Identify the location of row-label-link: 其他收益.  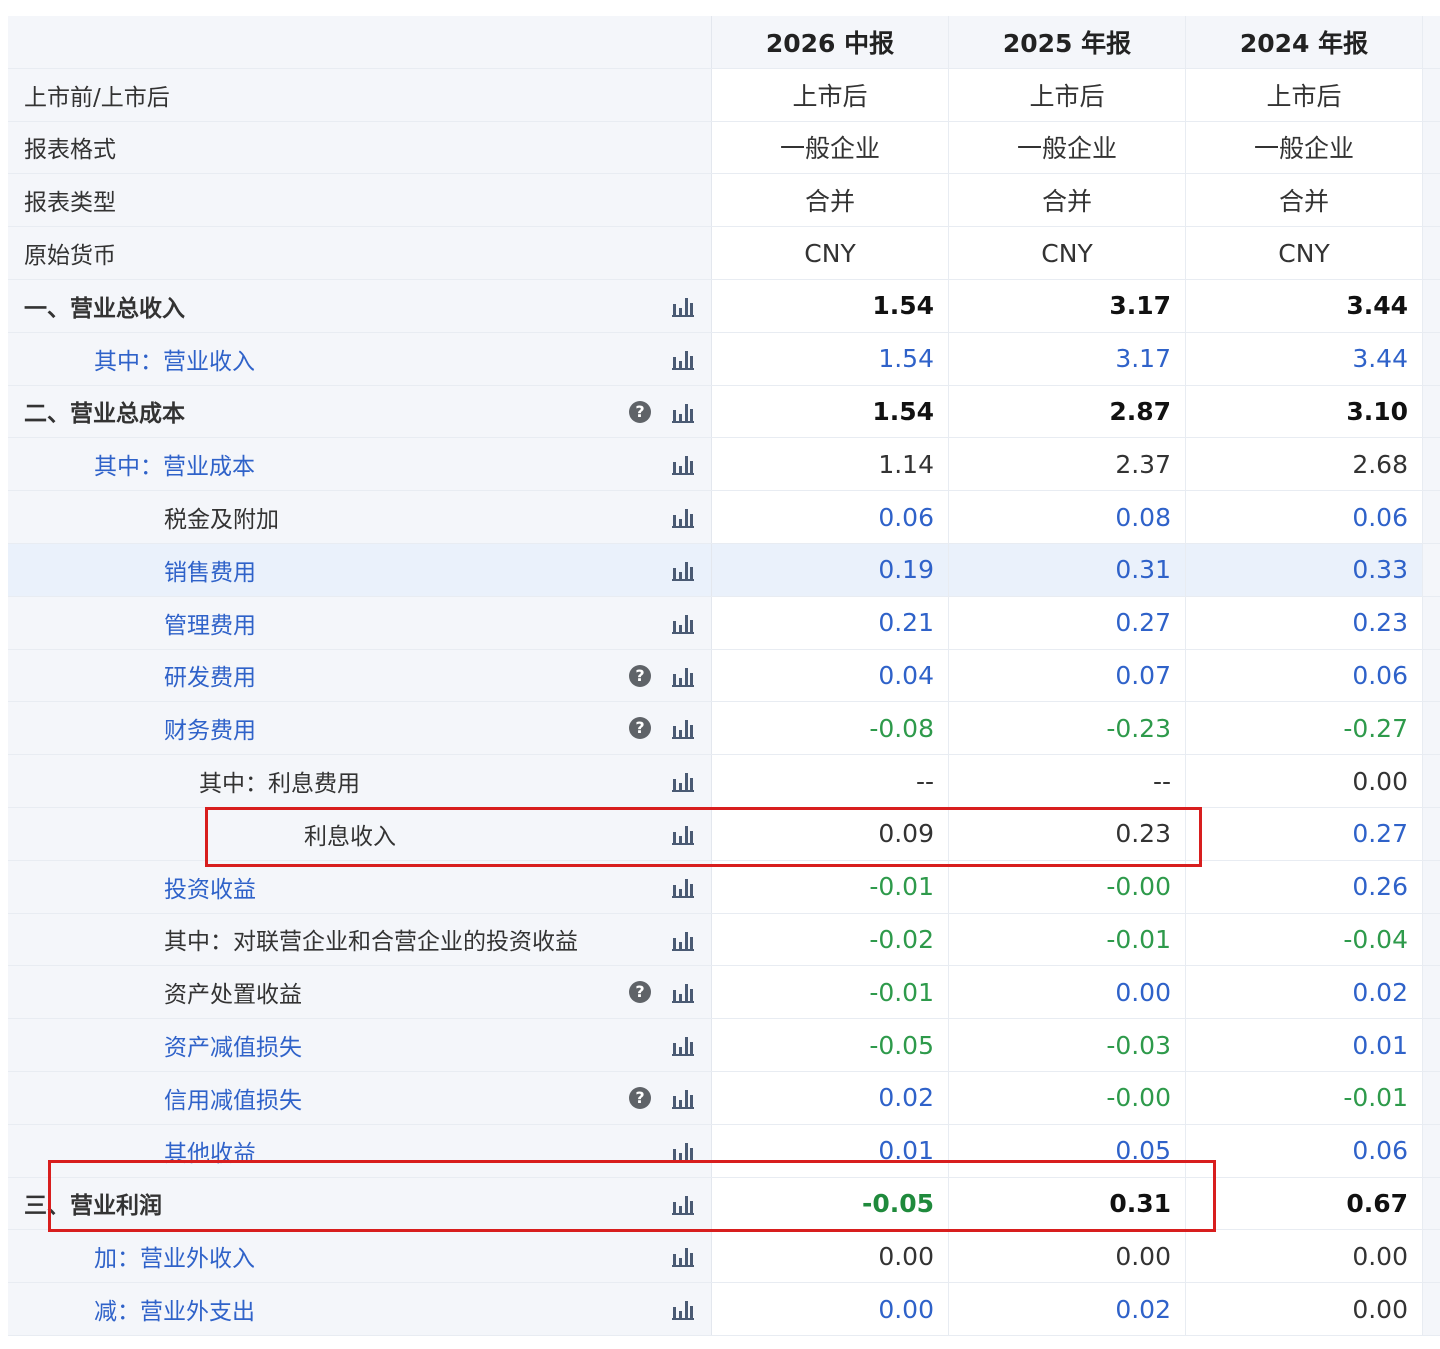
(210, 1151).